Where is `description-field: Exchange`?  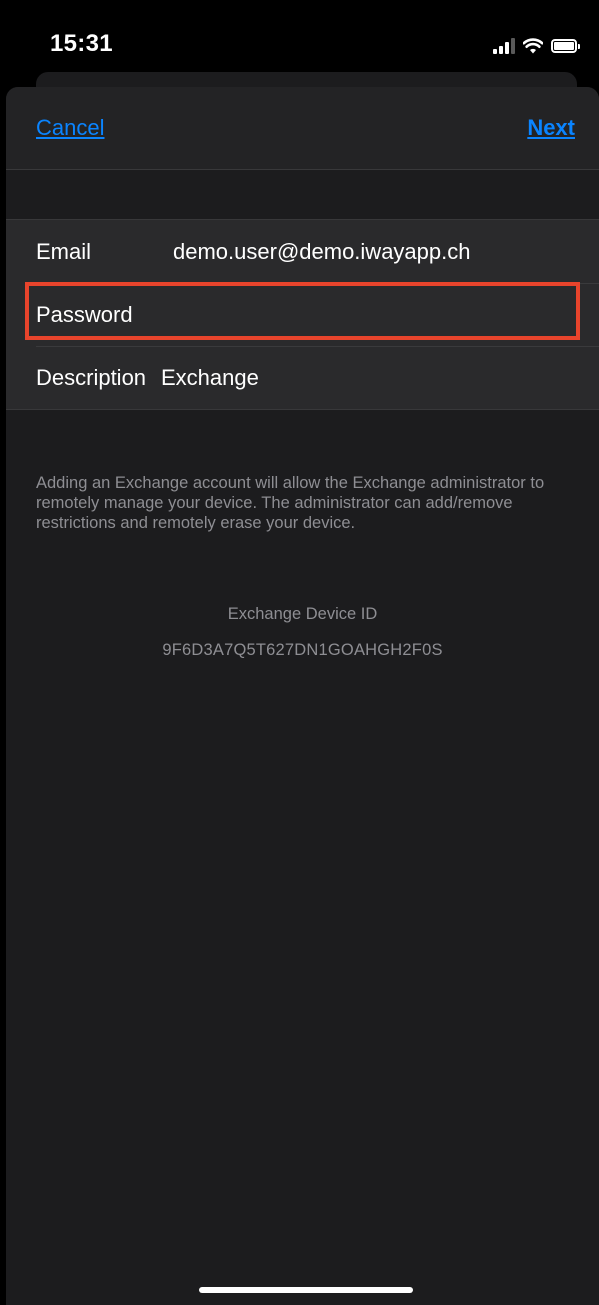 description-field: Exchange is located at coordinates (210, 378).